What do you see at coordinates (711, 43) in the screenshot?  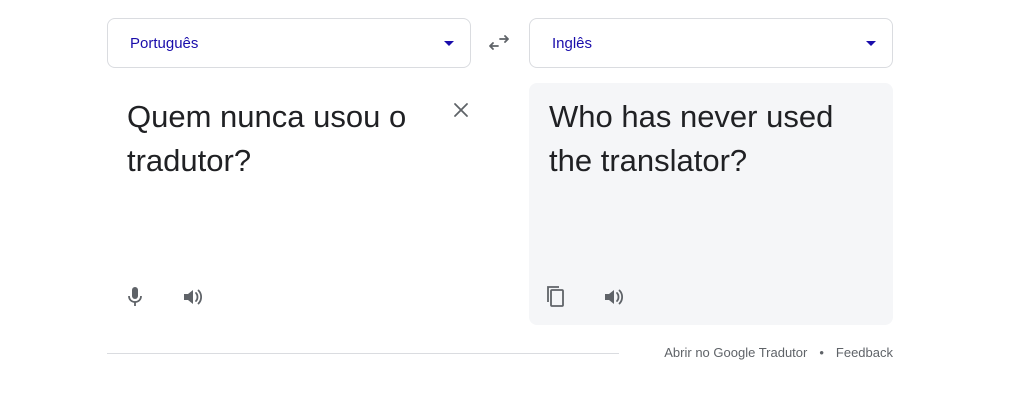 I see `target-language-select: Inglês` at bounding box center [711, 43].